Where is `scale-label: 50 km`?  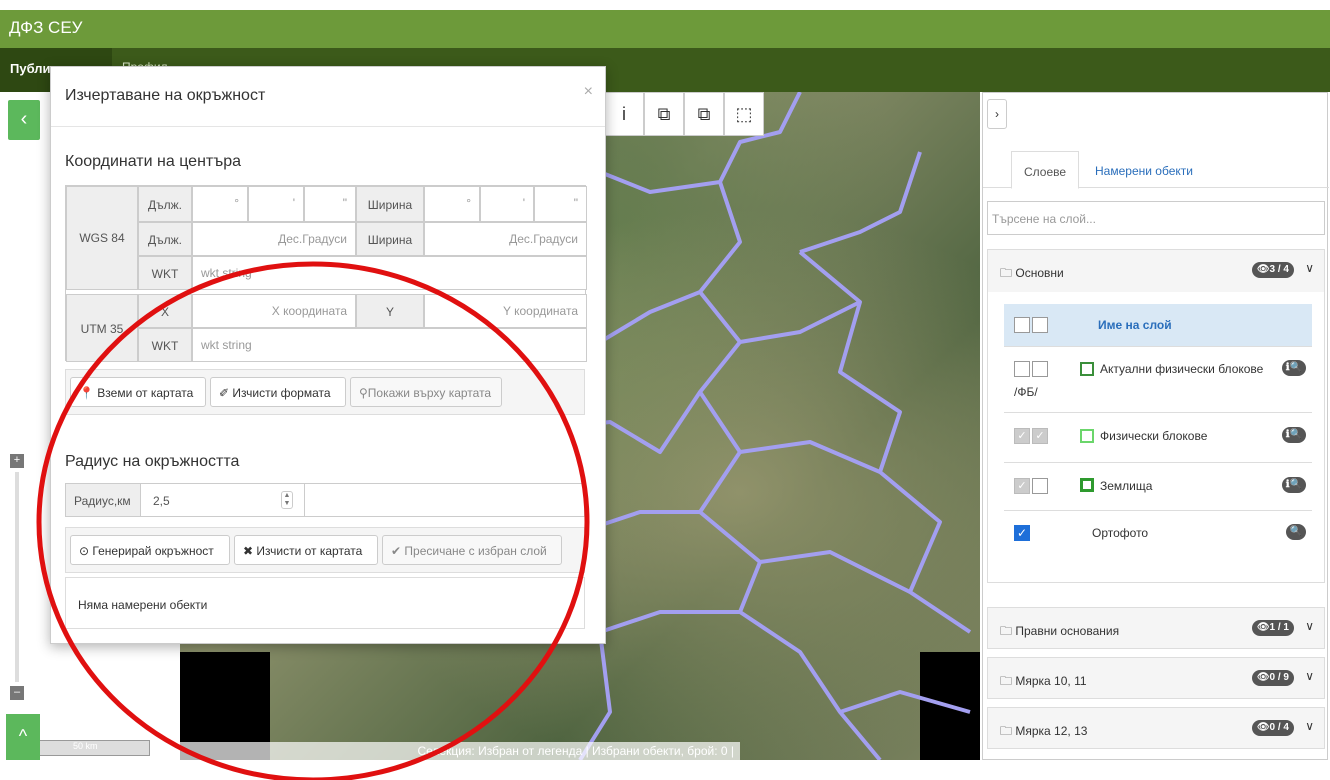 scale-label: 50 km is located at coordinates (85, 746).